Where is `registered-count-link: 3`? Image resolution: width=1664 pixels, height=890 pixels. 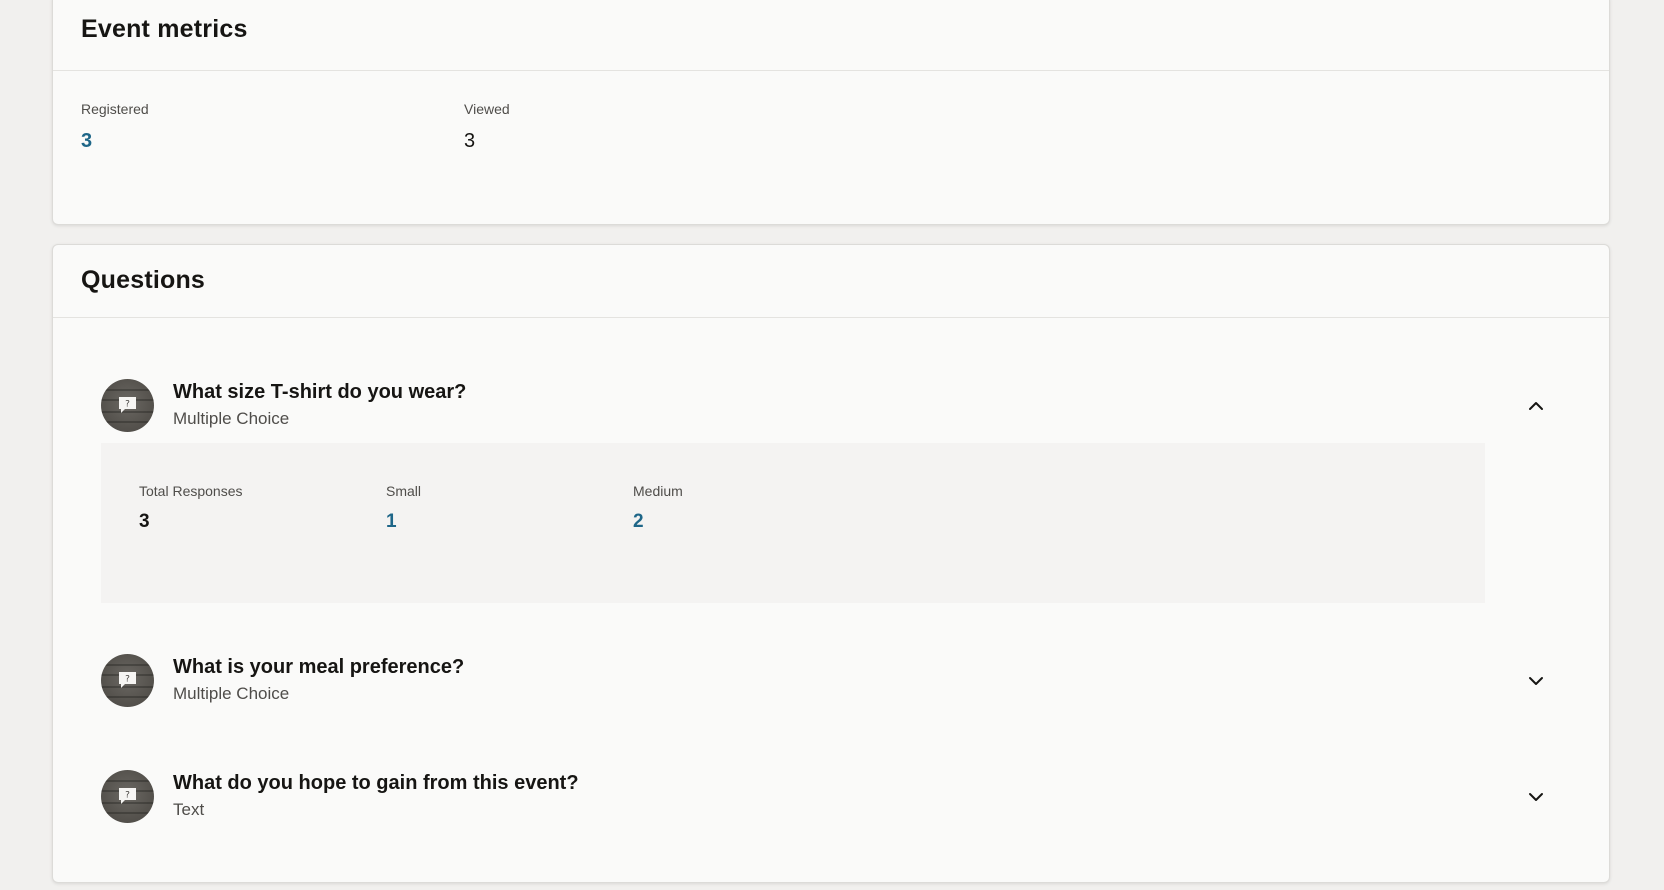
registered-count-link: 3 is located at coordinates (115, 141).